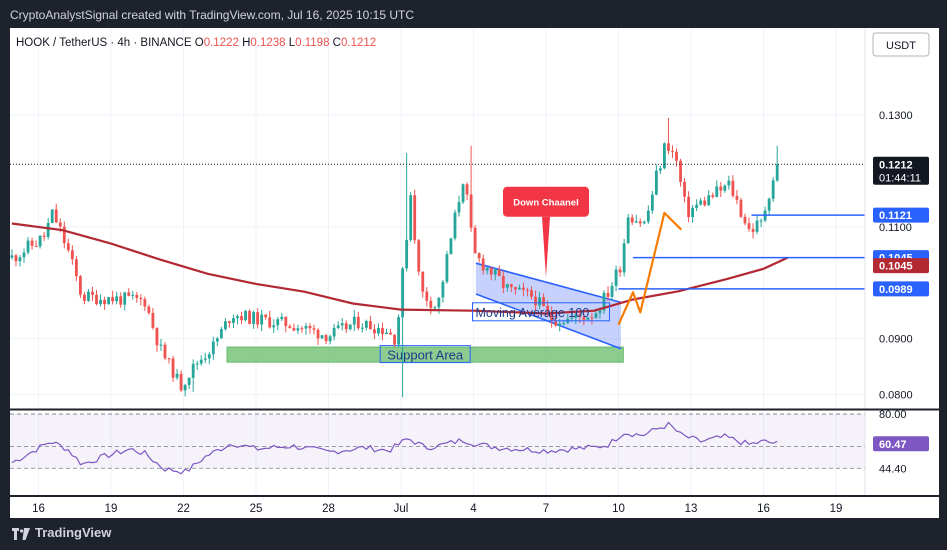  What do you see at coordinates (896, 290) in the screenshot?
I see `level-price-label: 0.0989` at bounding box center [896, 290].